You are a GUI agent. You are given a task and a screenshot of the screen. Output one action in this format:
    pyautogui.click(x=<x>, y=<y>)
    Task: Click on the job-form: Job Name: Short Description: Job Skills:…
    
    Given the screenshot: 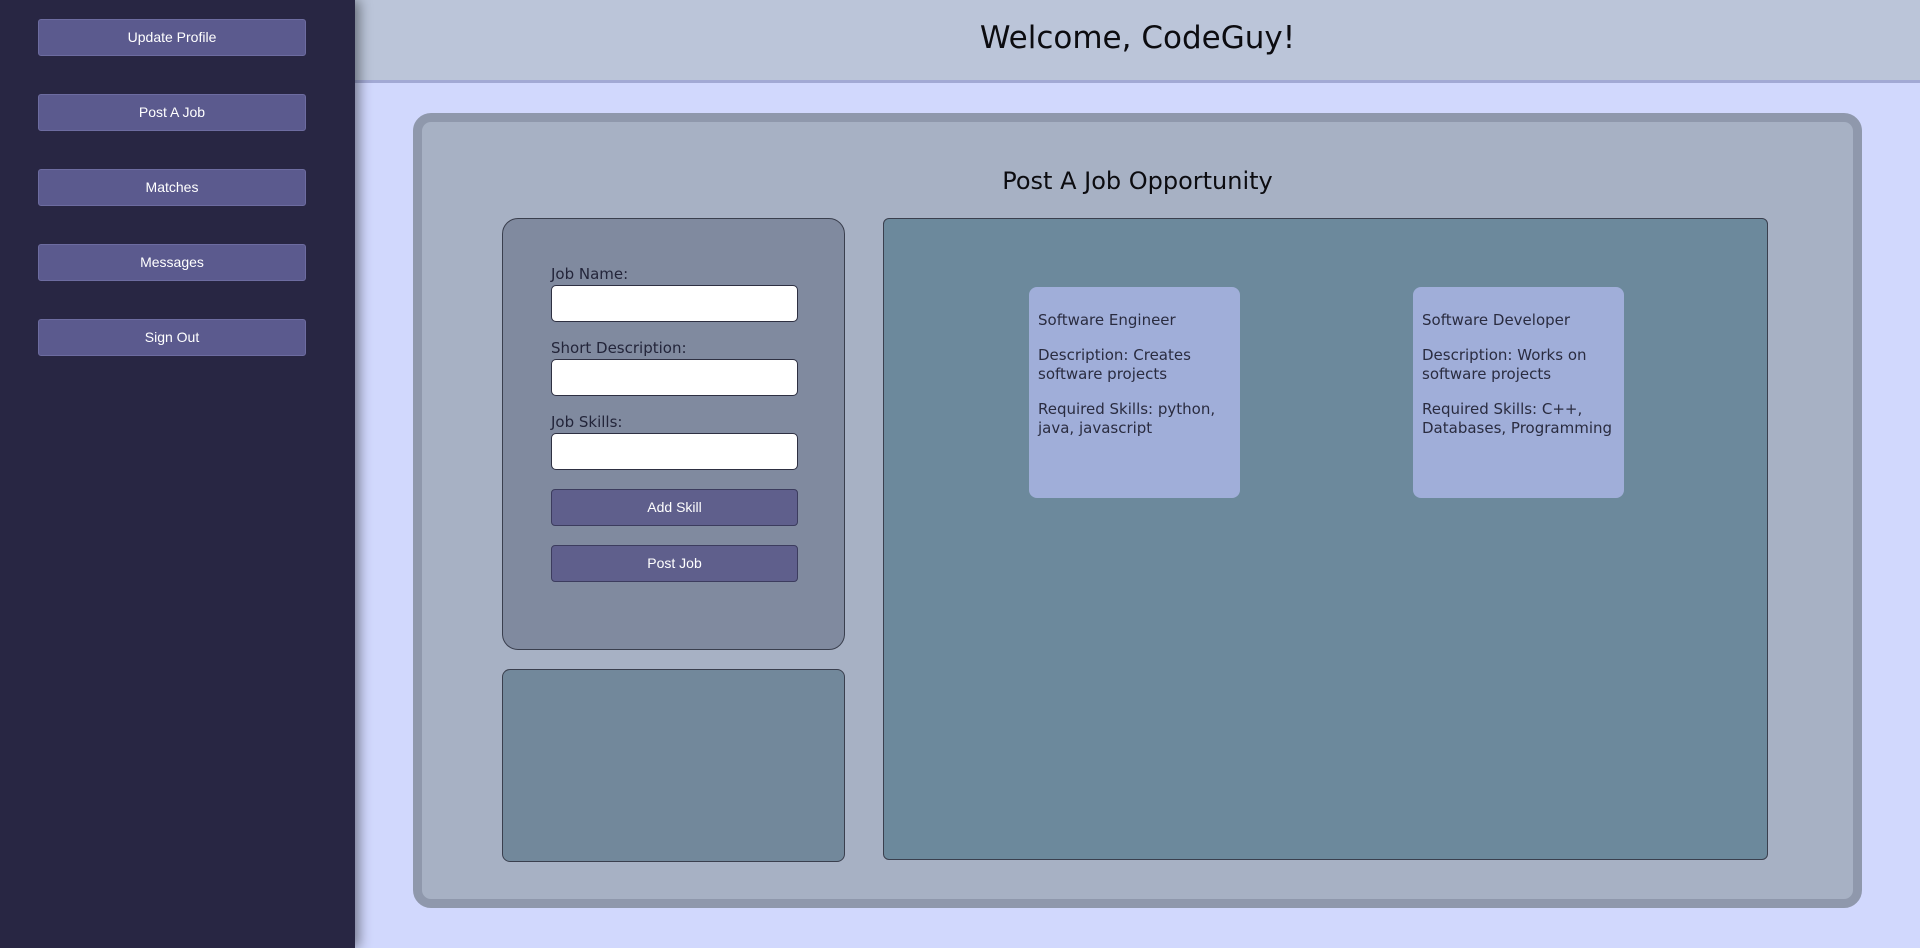 What is the action you would take?
    pyautogui.click(x=673, y=434)
    